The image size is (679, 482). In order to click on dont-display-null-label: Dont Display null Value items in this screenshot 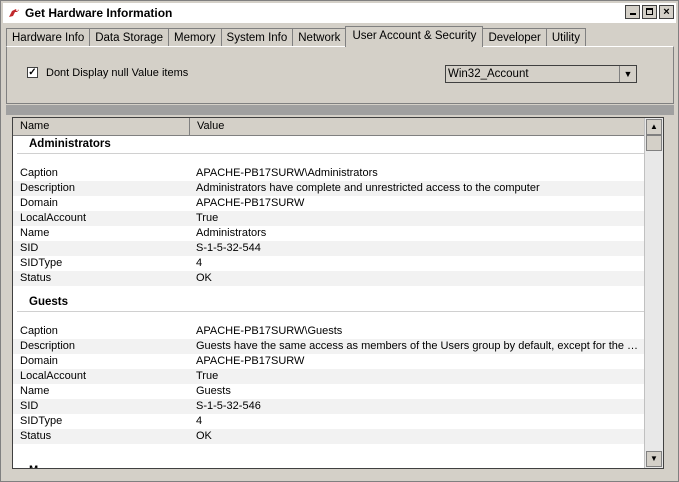, I will do `click(117, 73)`.